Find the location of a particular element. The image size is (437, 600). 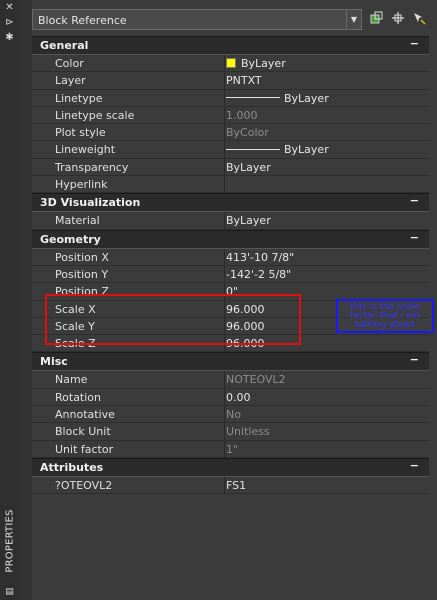

property-row: Material ByLayer is located at coordinates (230, 221).